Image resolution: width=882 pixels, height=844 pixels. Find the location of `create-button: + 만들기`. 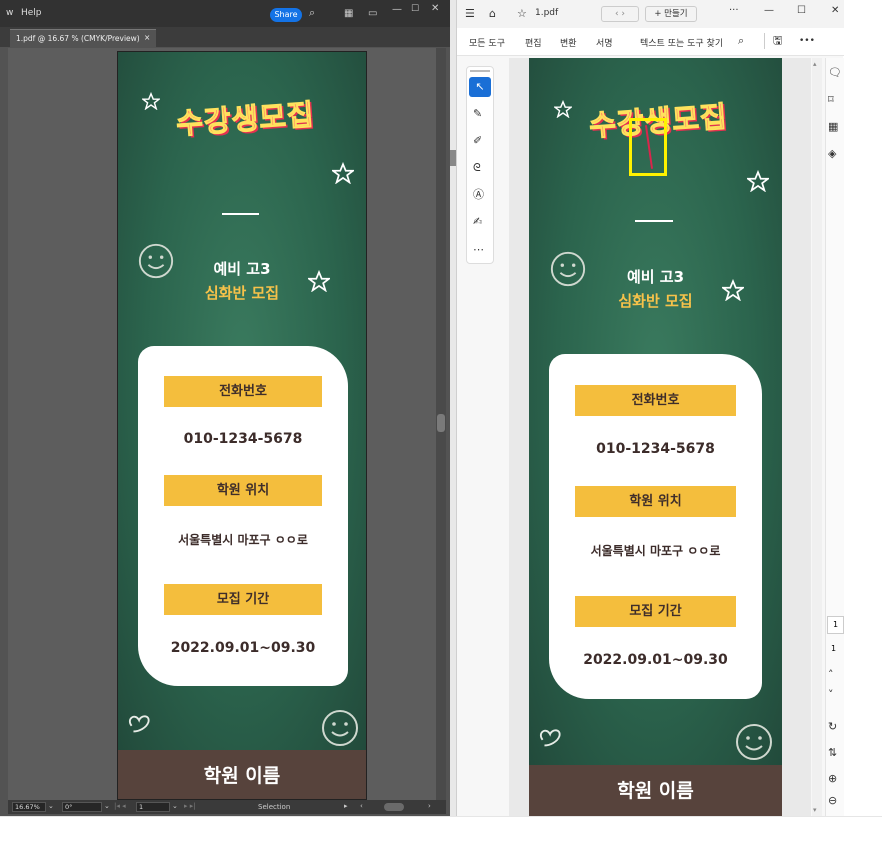

create-button: + 만들기 is located at coordinates (671, 14).